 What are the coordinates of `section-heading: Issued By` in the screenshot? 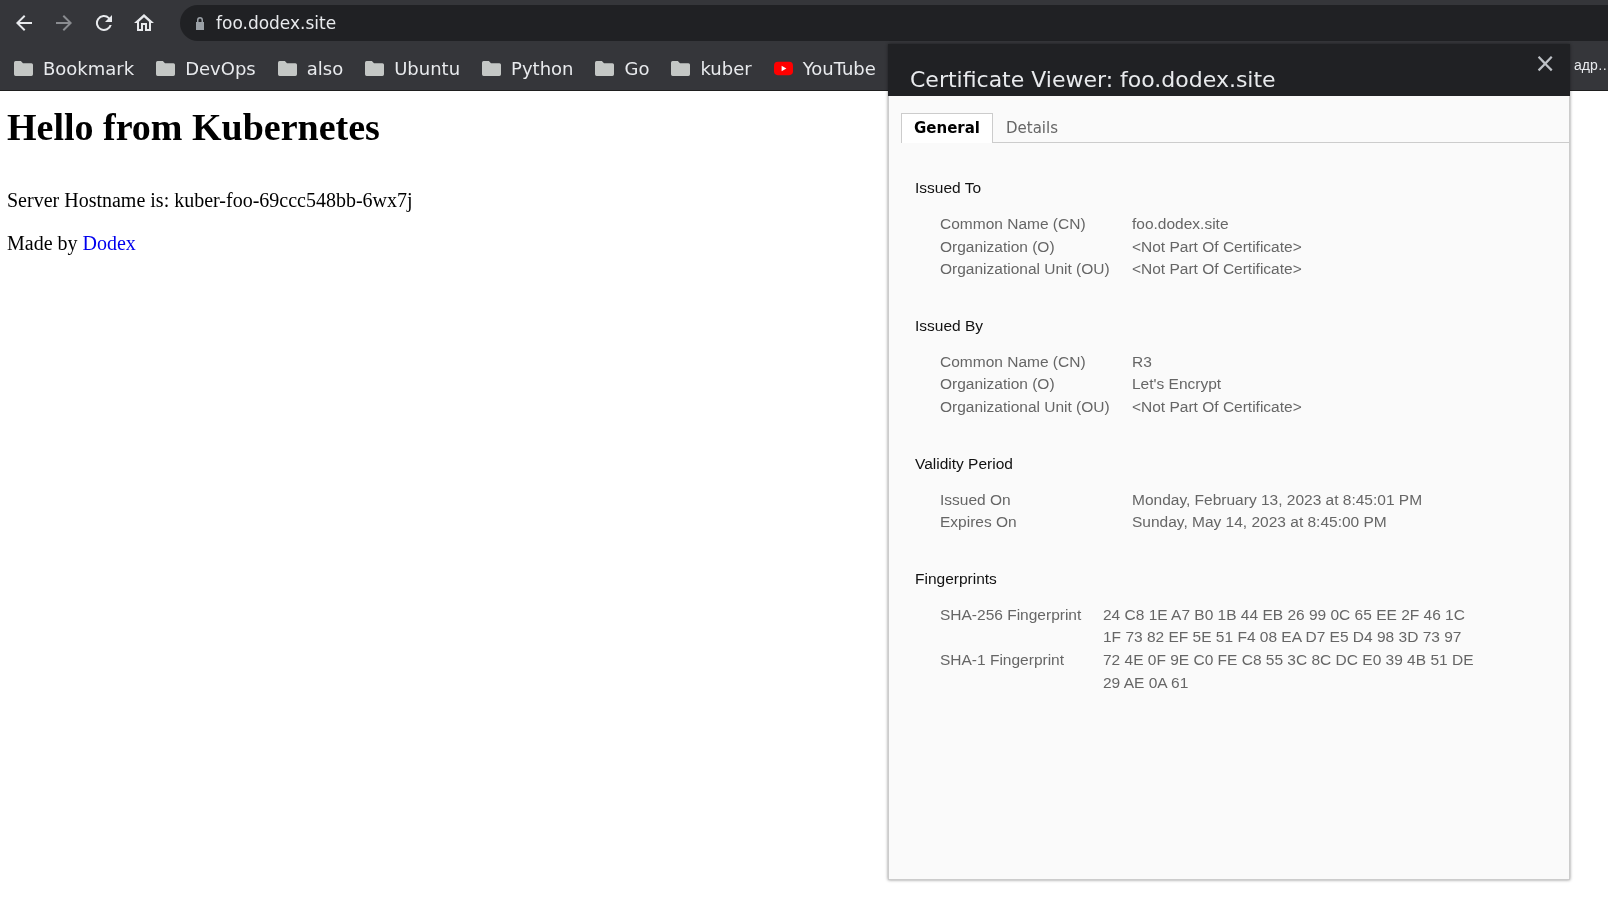 It's located at (950, 325).